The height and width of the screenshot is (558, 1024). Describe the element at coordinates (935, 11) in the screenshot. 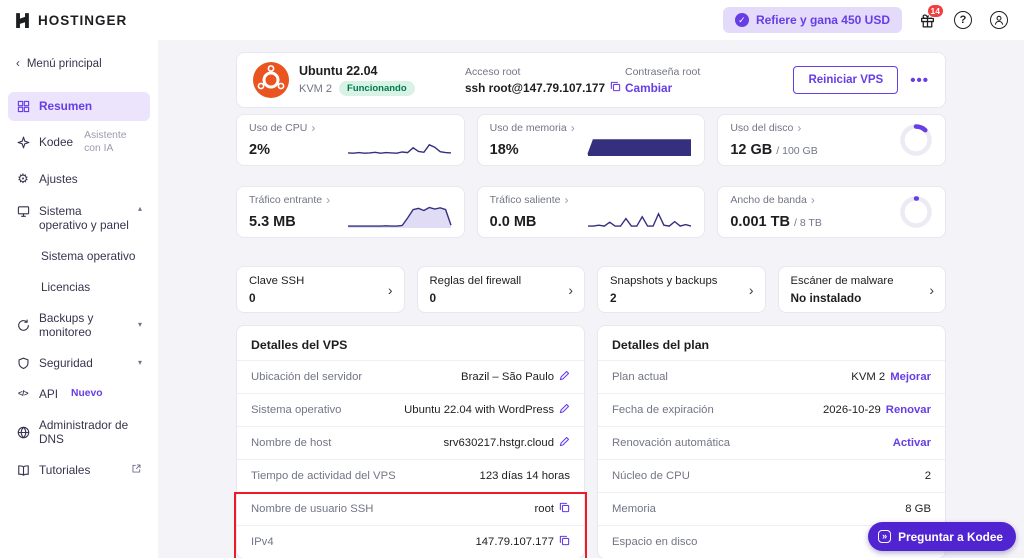

I see `notification-badge: 14` at that location.